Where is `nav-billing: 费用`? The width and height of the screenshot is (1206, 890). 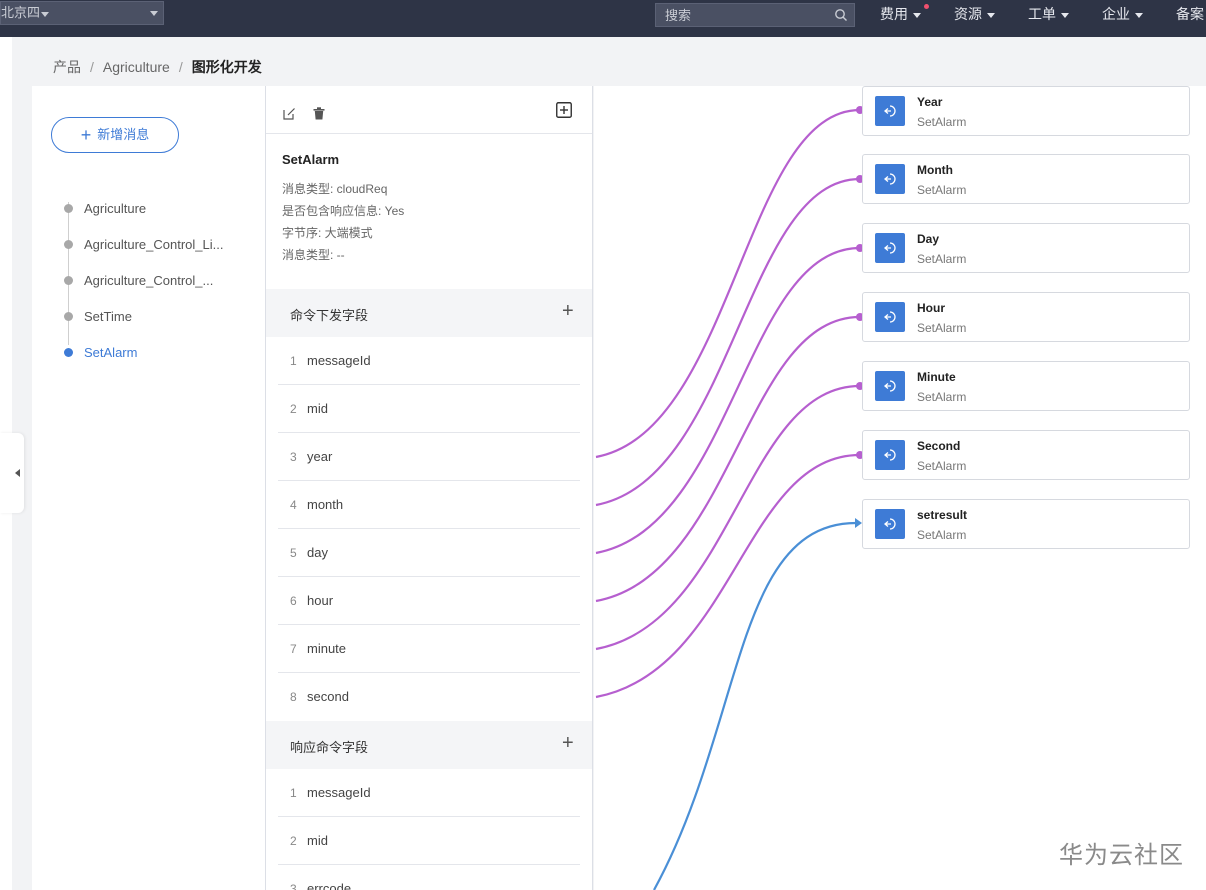 nav-billing: 费用 is located at coordinates (904, 13).